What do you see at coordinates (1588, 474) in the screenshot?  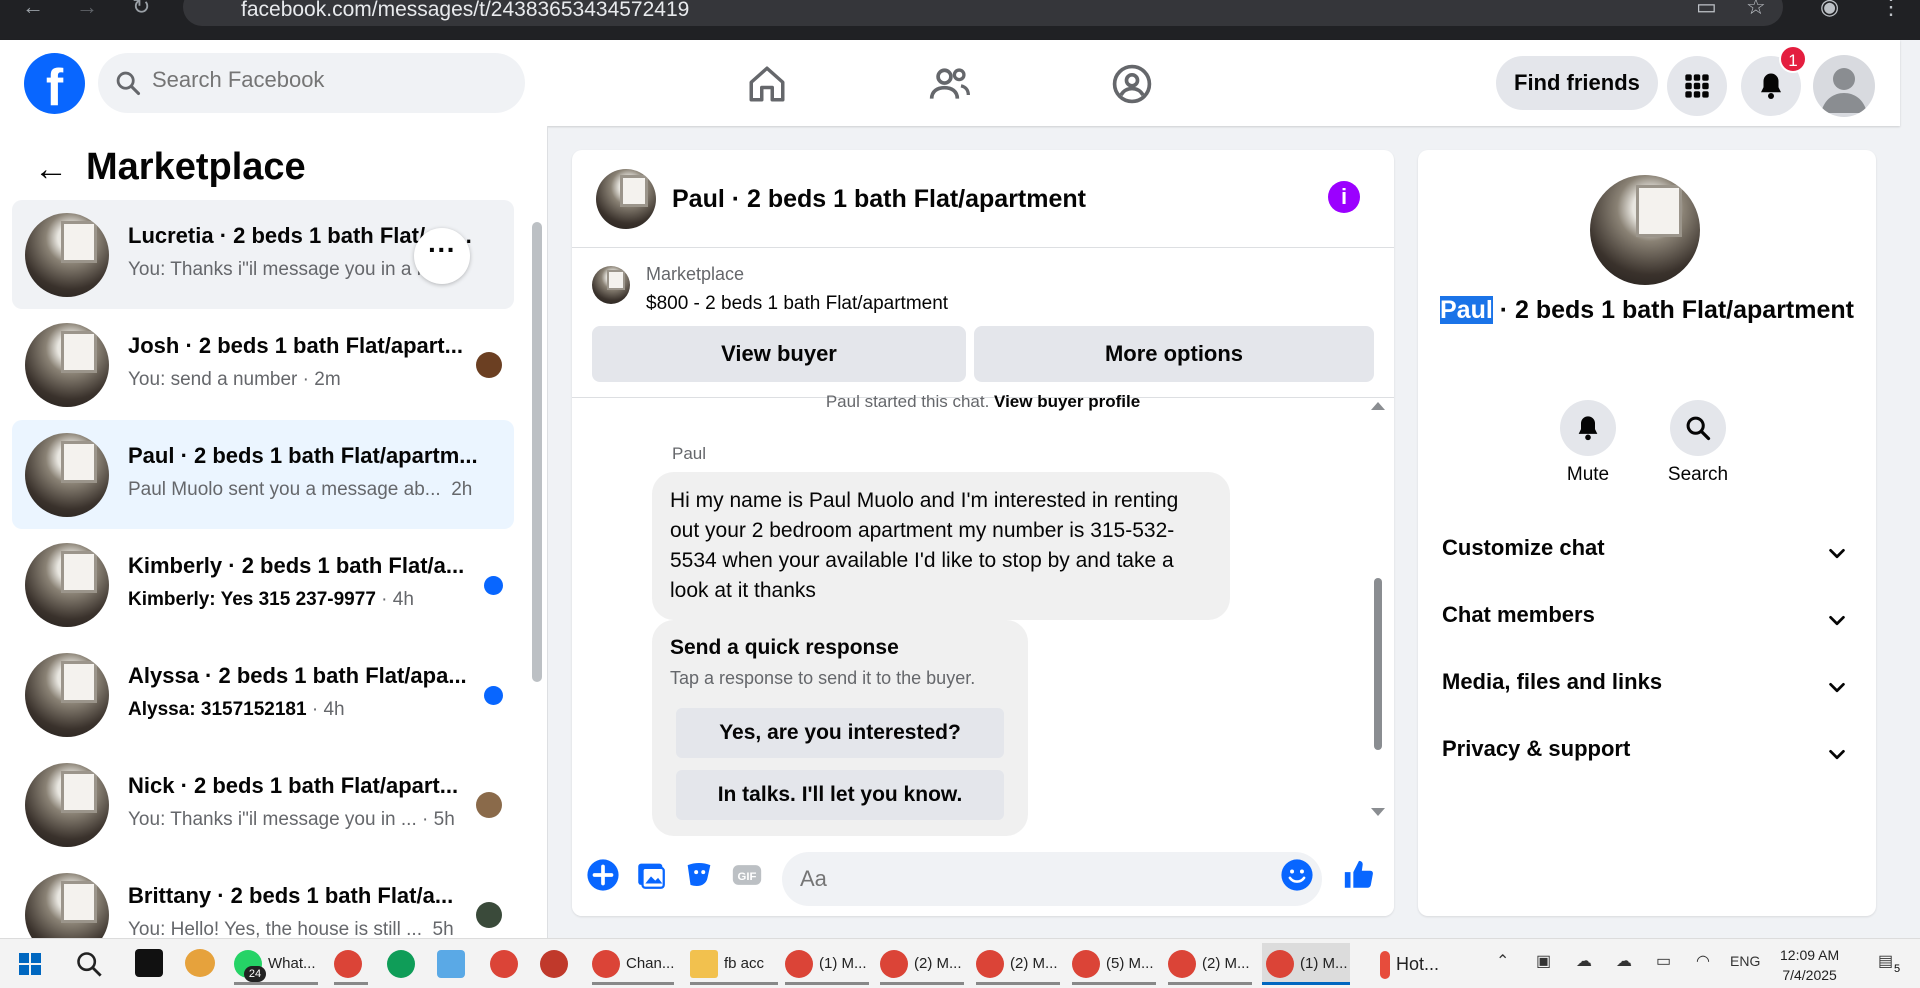 I see `mute-label: Mute` at bounding box center [1588, 474].